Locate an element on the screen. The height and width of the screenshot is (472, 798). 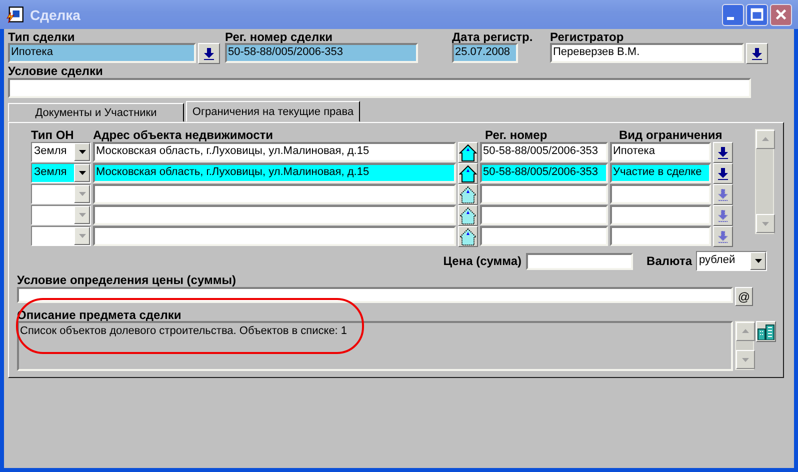
minimize-button is located at coordinates (733, 15).